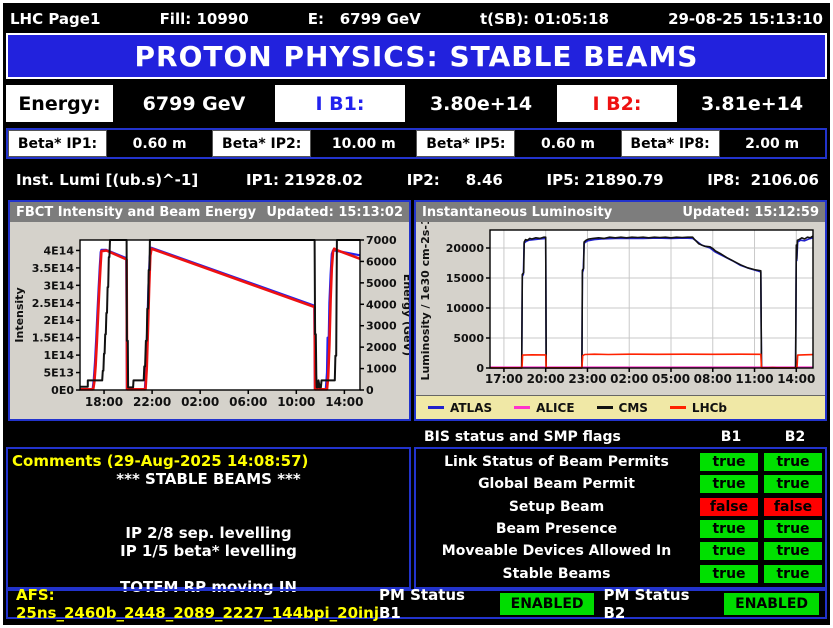 The image size is (833, 628). What do you see at coordinates (517, 212) in the screenshot?
I see `luminosity-chart-title: Instantaneous Luminosity` at bounding box center [517, 212].